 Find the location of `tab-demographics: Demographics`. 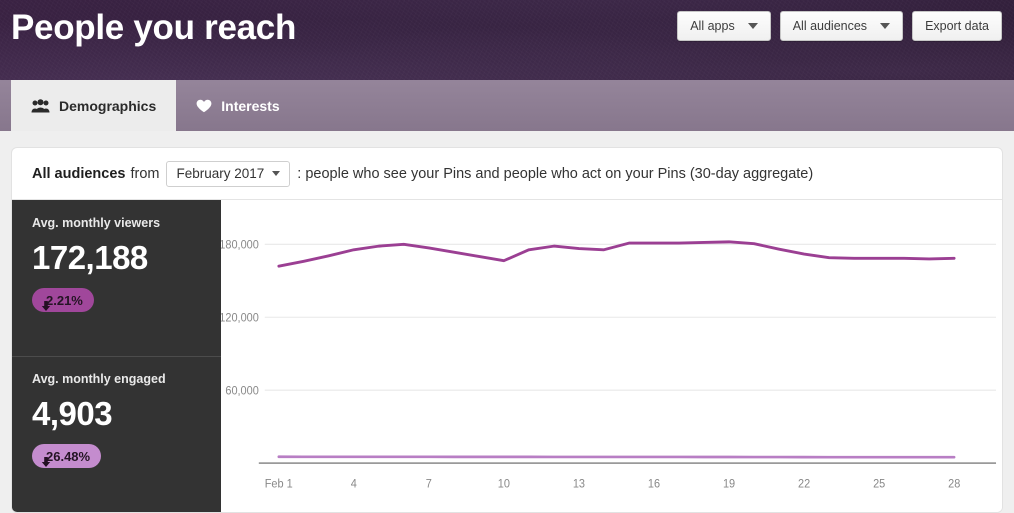

tab-demographics: Demographics is located at coordinates (94, 105).